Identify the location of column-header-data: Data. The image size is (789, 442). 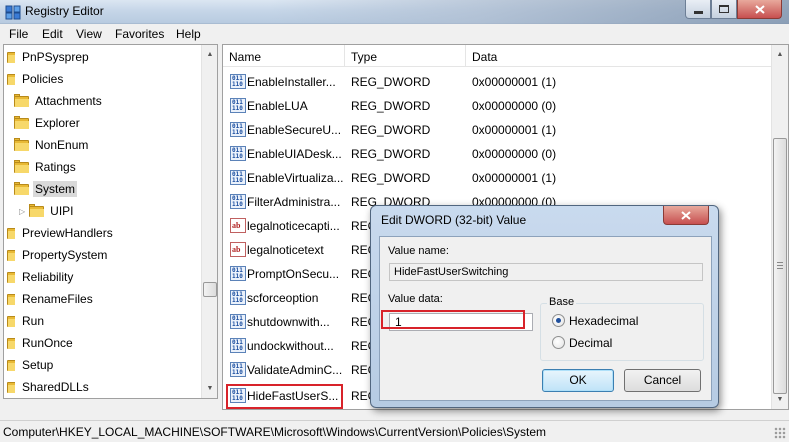
(618, 56).